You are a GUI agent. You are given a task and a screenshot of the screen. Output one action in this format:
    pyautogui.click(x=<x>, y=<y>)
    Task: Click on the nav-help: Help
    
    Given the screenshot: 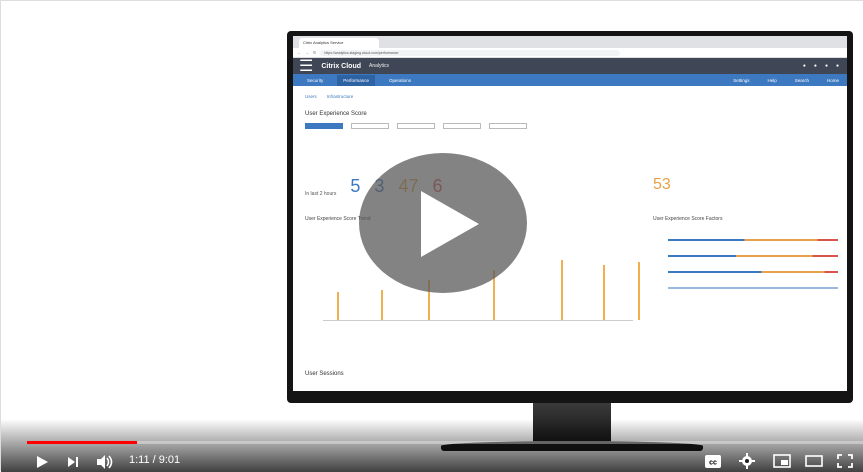 What is the action you would take?
    pyautogui.click(x=772, y=80)
    